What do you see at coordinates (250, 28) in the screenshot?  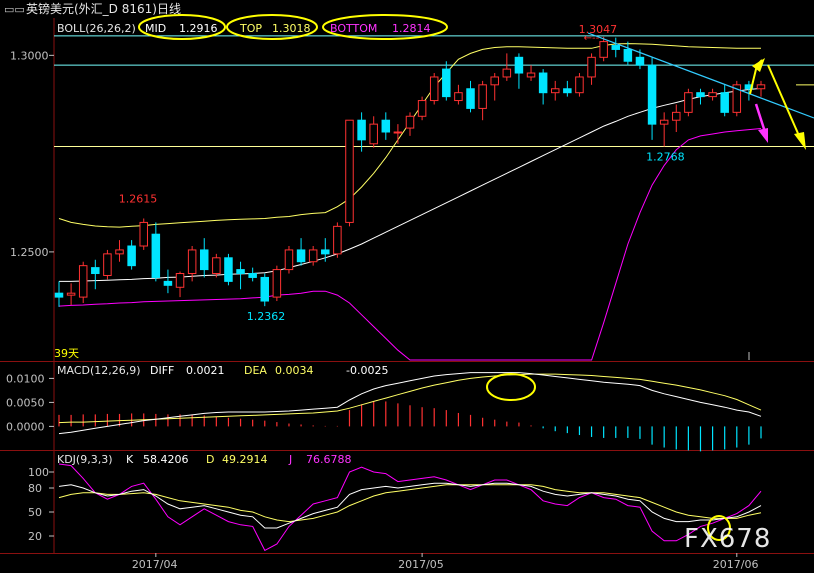 I see `boll-top-label: TOP` at bounding box center [250, 28].